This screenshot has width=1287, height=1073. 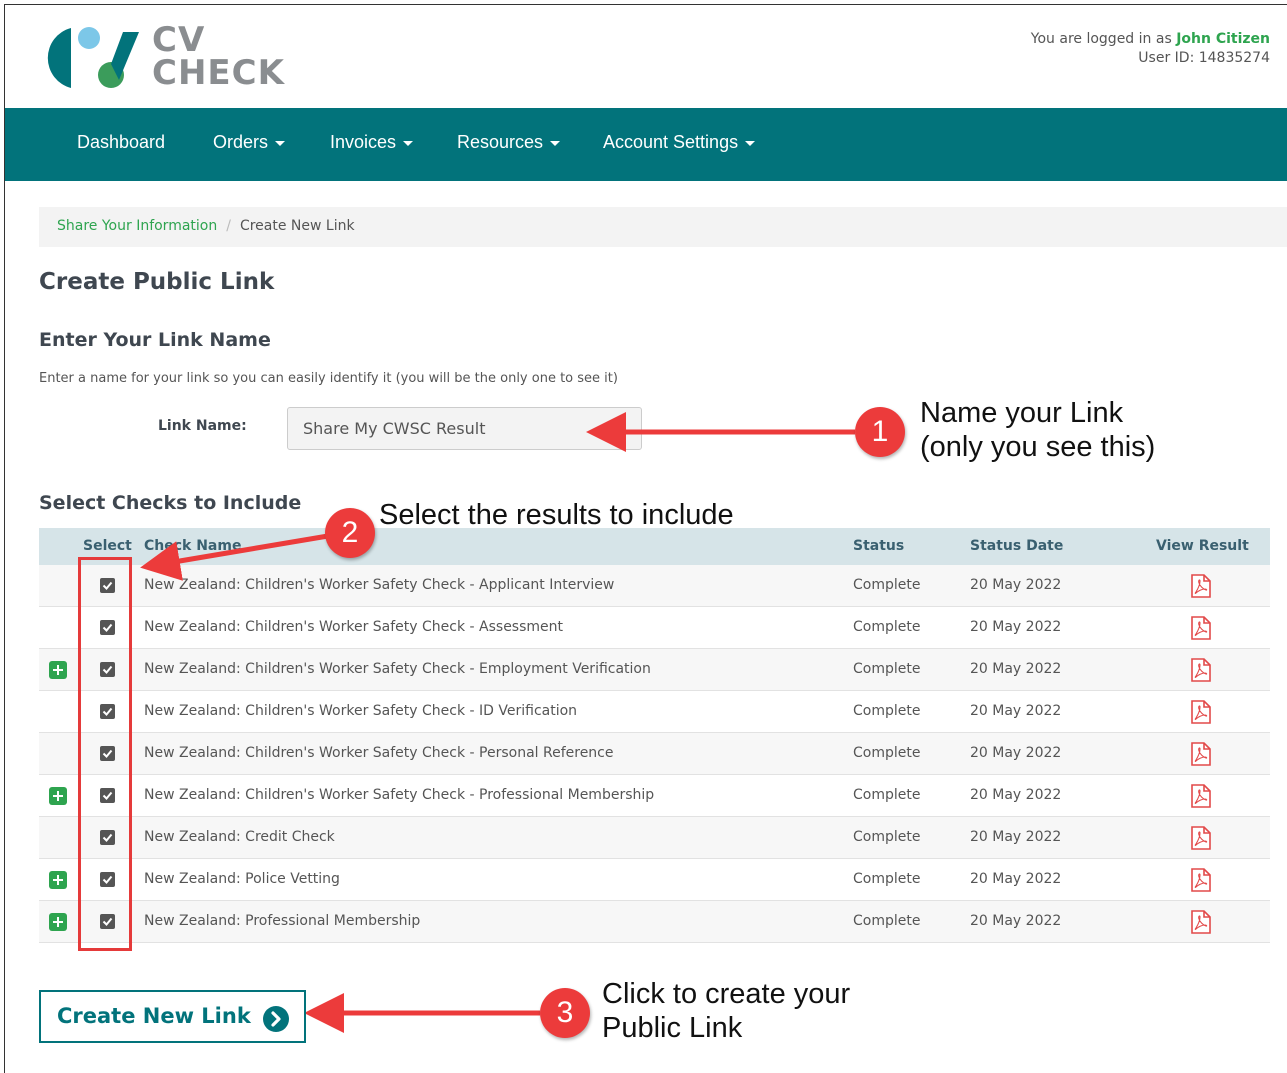 I want to click on annotation-text-3: Click to create your Public Link, so click(x=726, y=1011).